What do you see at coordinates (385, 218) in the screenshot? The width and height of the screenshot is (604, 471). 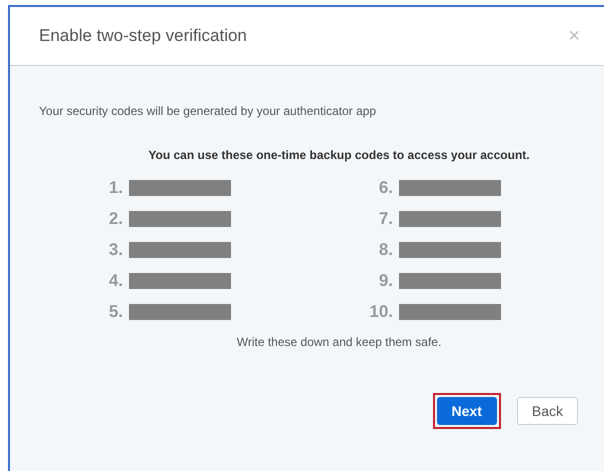 I see `code-number: 7.` at bounding box center [385, 218].